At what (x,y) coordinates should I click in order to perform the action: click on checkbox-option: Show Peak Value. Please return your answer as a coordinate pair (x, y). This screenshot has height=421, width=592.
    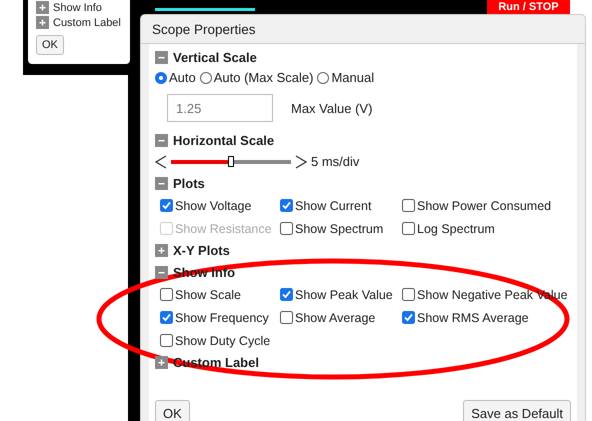
    Looking at the image, I should click on (341, 294).